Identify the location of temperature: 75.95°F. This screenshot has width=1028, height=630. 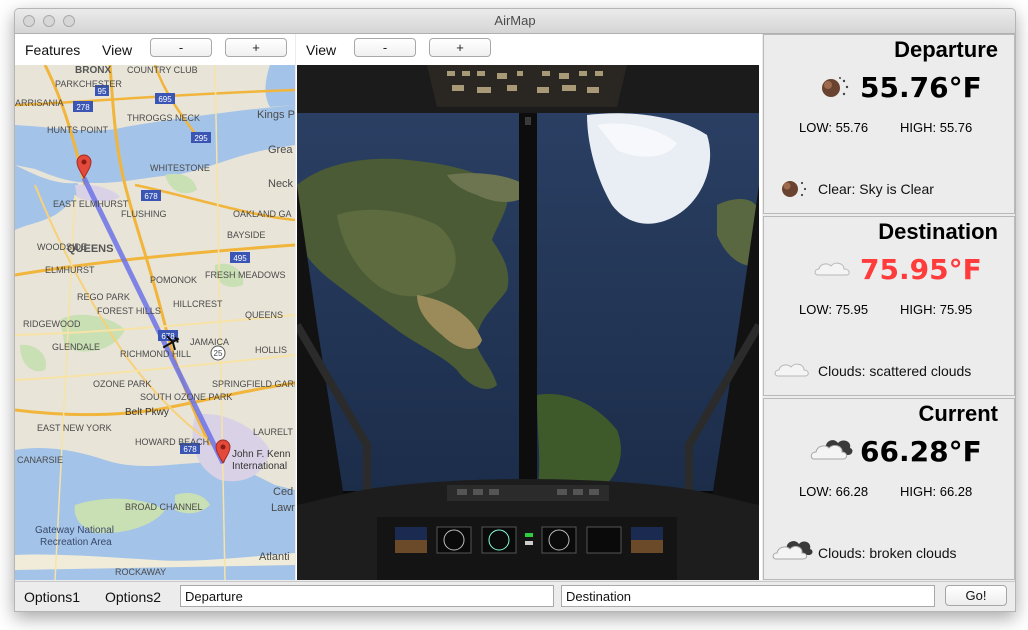
(921, 269).